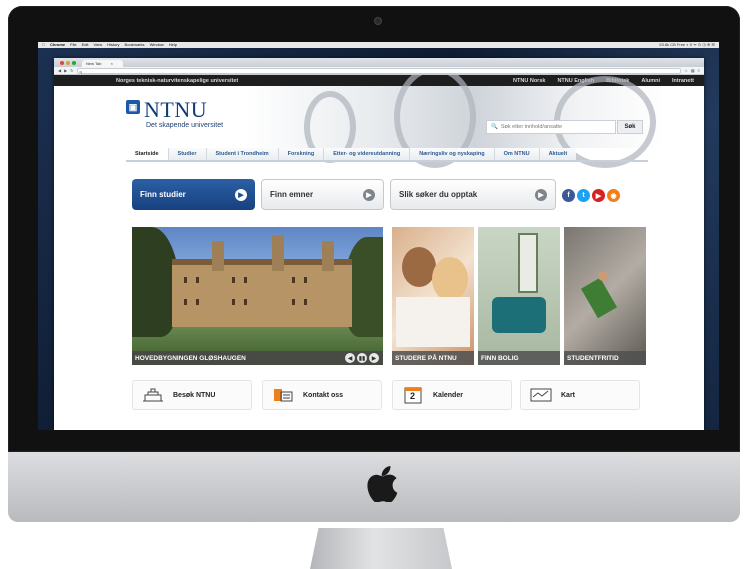 The image size is (746, 569). I want to click on slik-soker-du-opptak-label: Slik søker du opptak, so click(438, 194).